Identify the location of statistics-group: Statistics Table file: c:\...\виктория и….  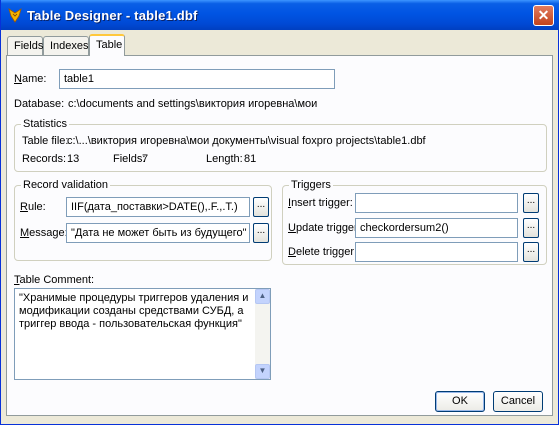
(280, 145).